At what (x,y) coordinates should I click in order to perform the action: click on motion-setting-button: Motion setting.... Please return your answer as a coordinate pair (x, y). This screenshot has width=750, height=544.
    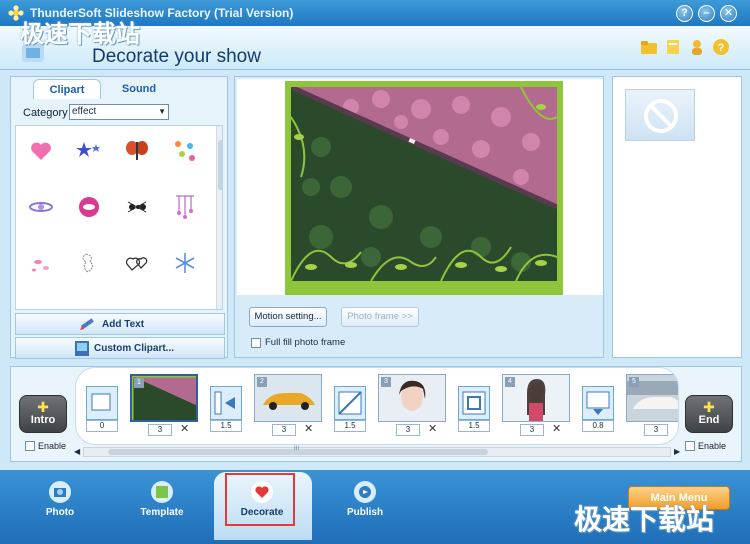
    Looking at the image, I should click on (288, 317).